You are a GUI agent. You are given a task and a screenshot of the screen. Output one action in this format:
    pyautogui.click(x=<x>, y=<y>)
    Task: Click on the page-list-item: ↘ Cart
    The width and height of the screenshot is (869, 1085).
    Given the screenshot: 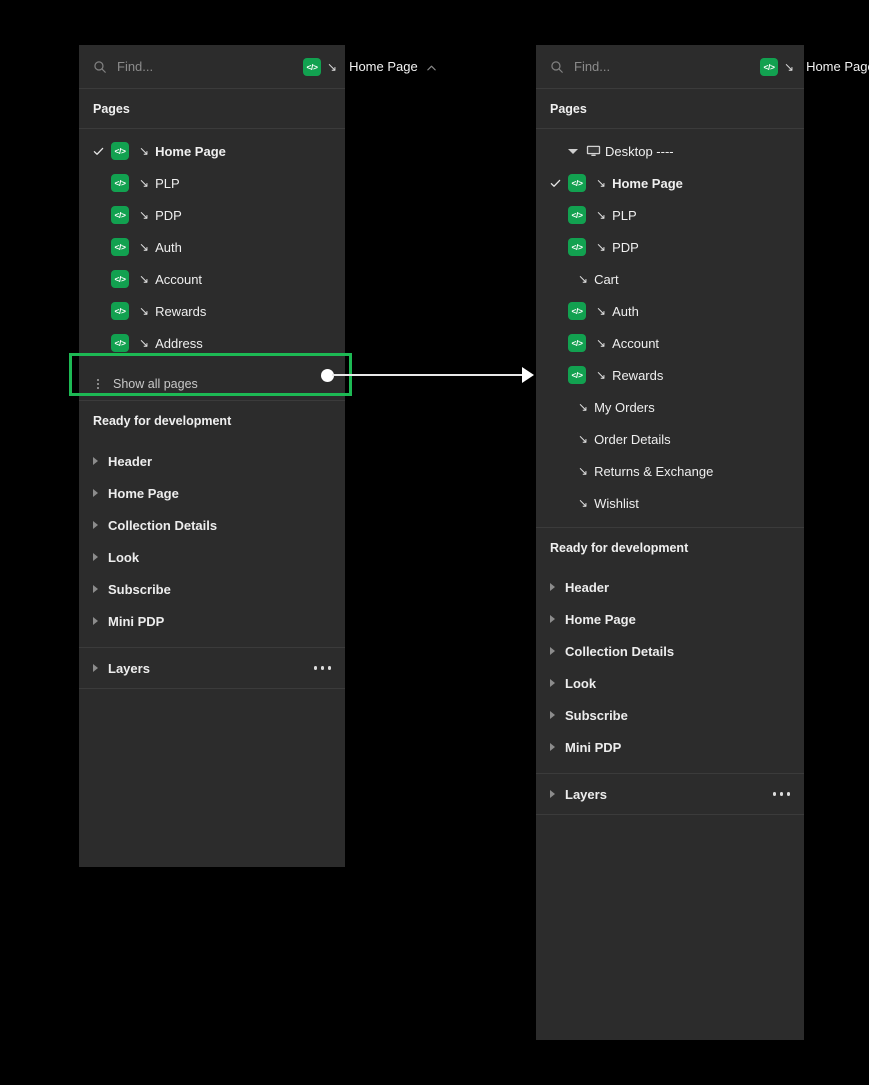 What is the action you would take?
    pyautogui.click(x=670, y=279)
    